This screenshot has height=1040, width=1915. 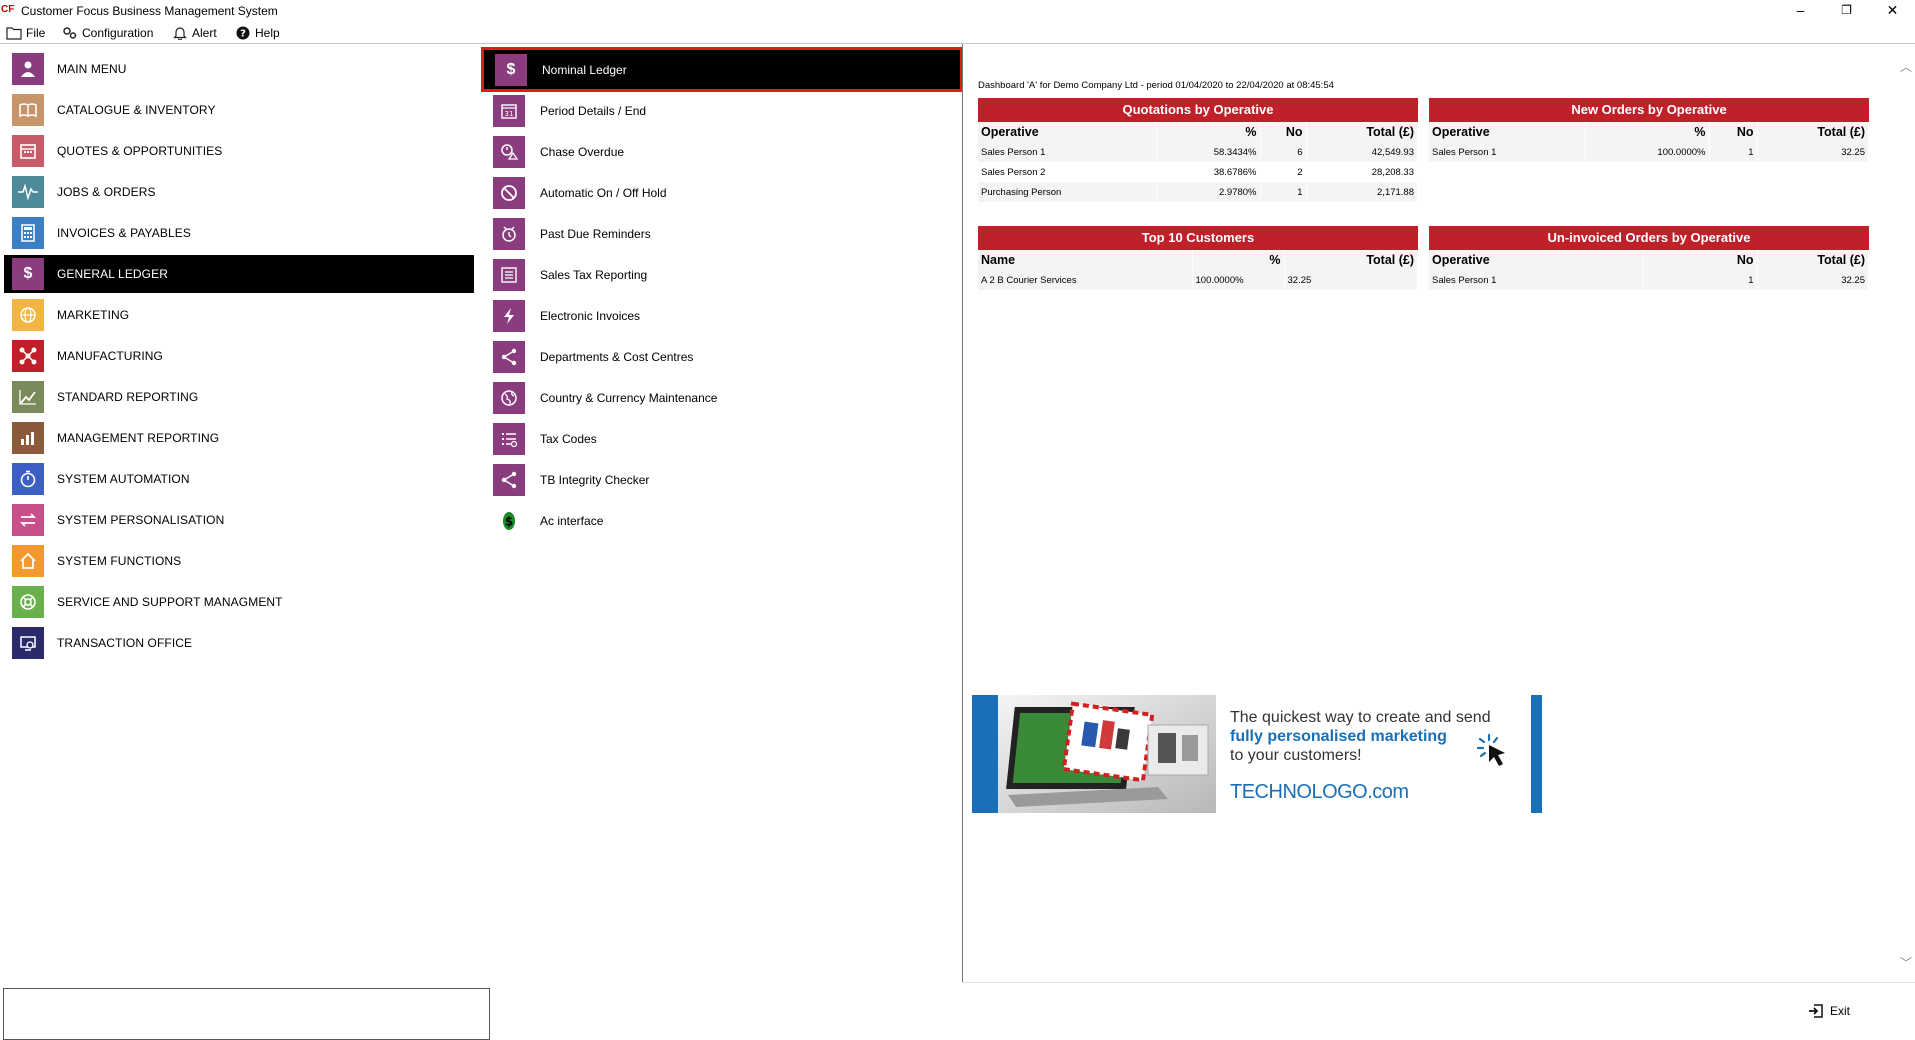 I want to click on nav-item-standard-reporting: STANDARD REPORTING, so click(x=239, y=397).